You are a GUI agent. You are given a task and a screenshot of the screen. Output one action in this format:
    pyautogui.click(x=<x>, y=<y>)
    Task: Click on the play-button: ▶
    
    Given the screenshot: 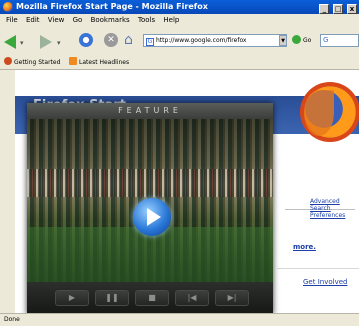 What is the action you would take?
    pyautogui.click(x=72, y=298)
    